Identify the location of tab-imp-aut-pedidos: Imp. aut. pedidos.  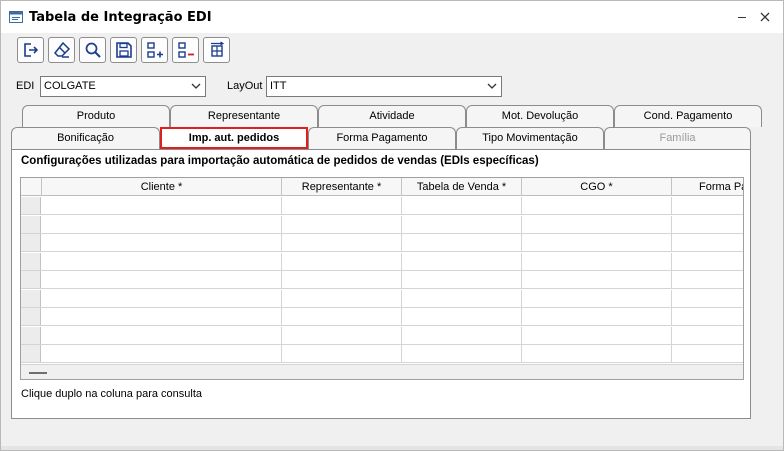
(234, 138).